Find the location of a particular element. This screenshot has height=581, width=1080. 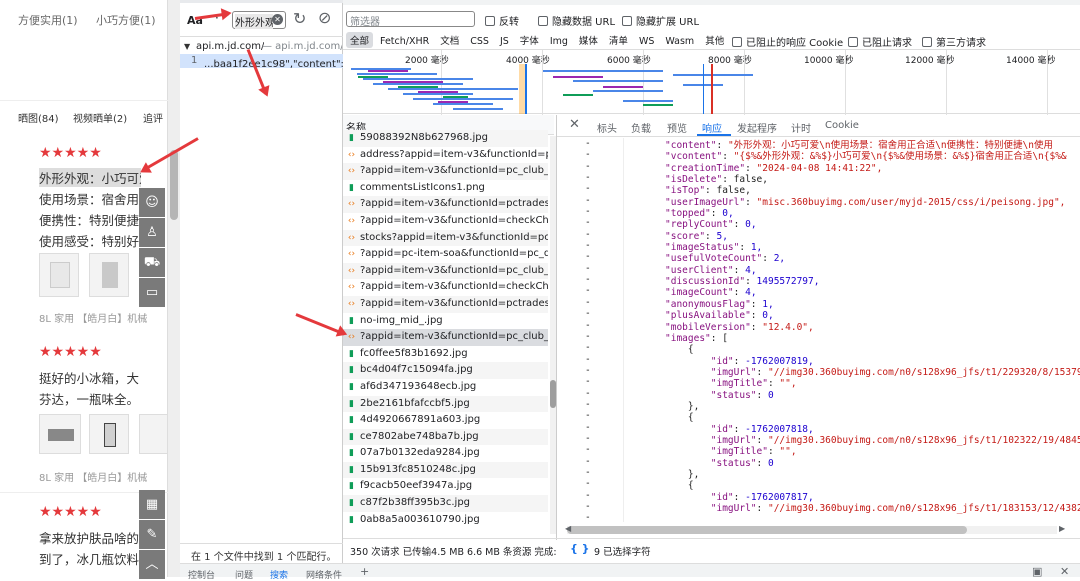

selection-info: 9 已选择字符 is located at coordinates (622, 552).